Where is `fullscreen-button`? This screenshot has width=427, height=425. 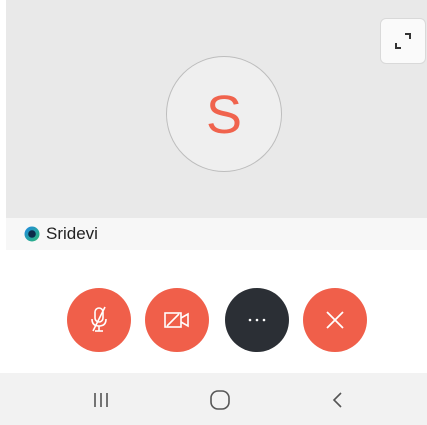
fullscreen-button is located at coordinates (403, 41).